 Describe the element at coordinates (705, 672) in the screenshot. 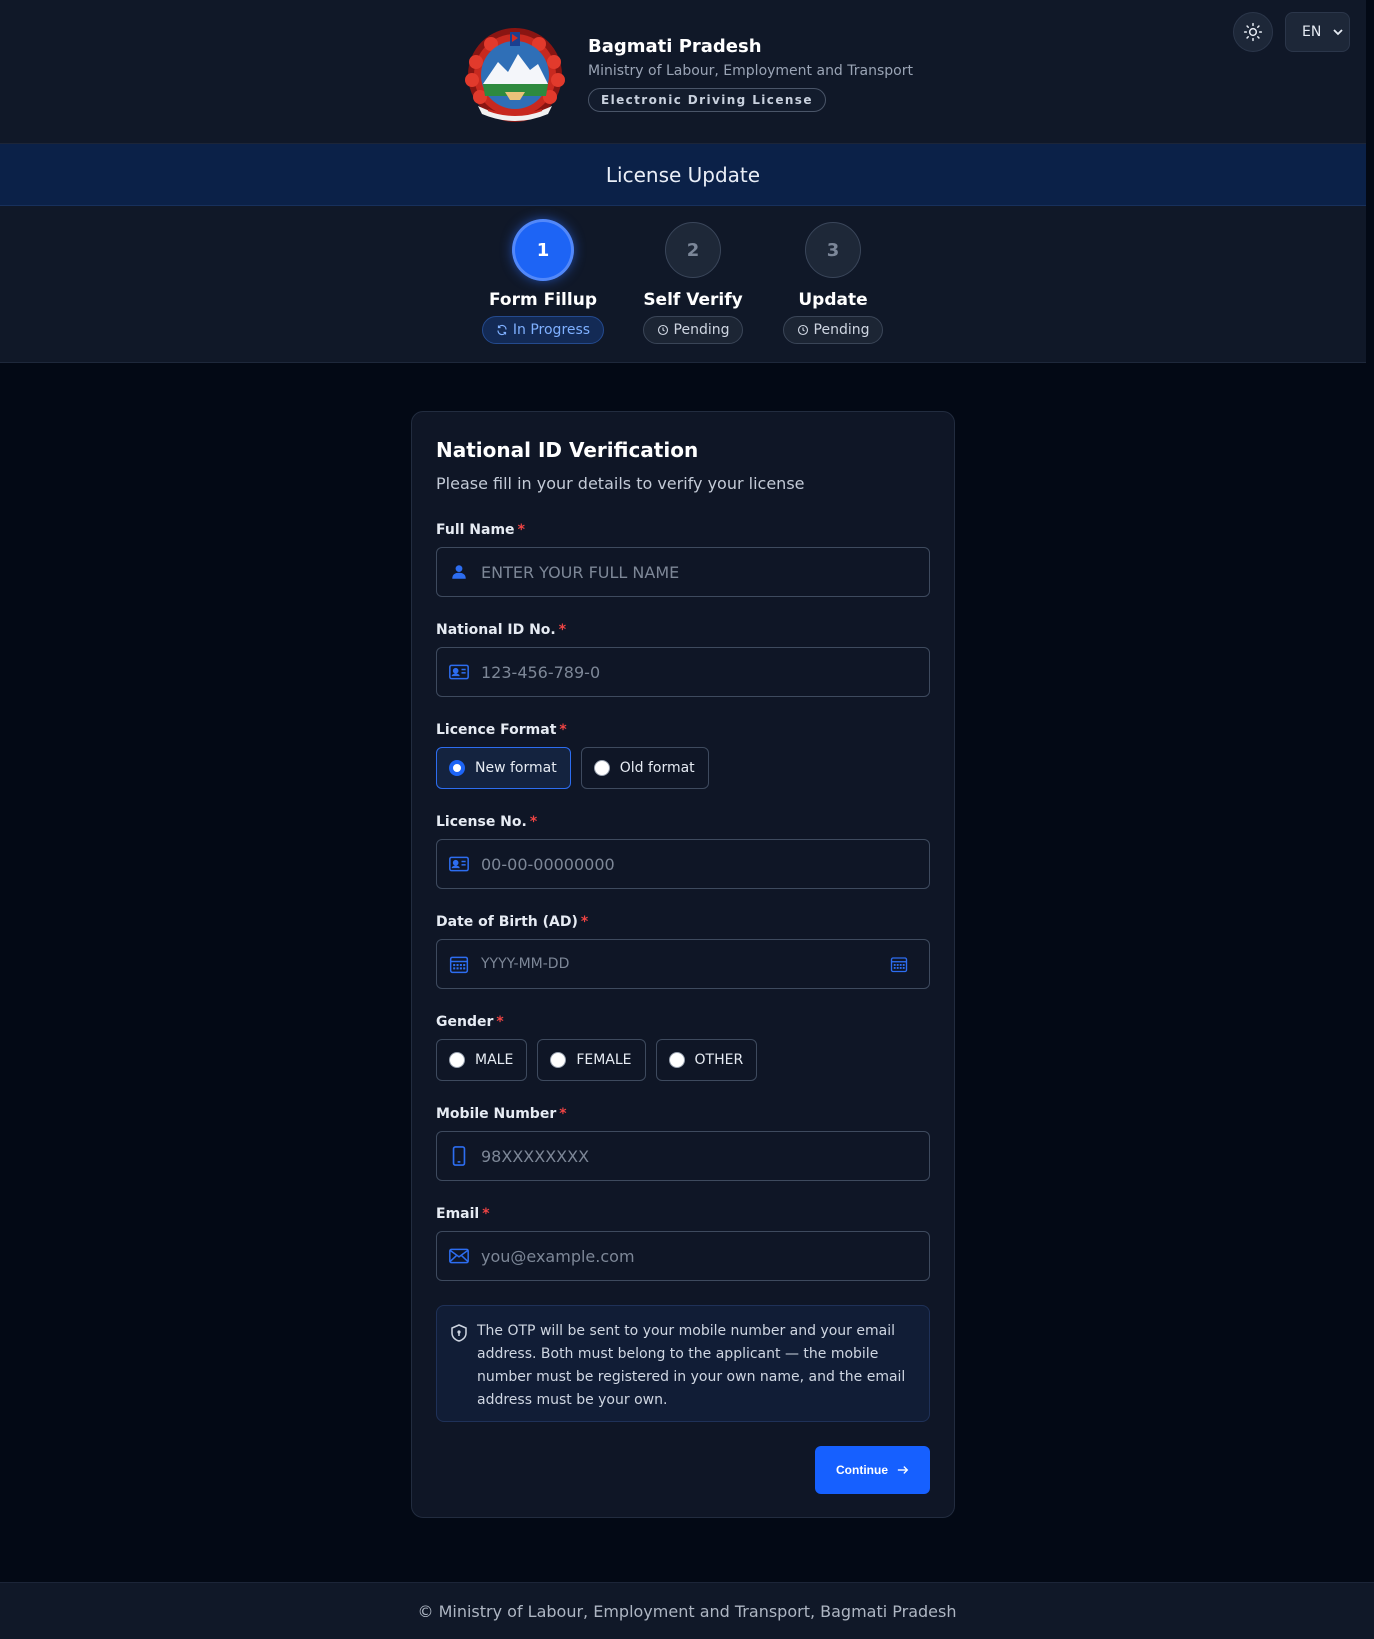

I see `national-id-input` at that location.